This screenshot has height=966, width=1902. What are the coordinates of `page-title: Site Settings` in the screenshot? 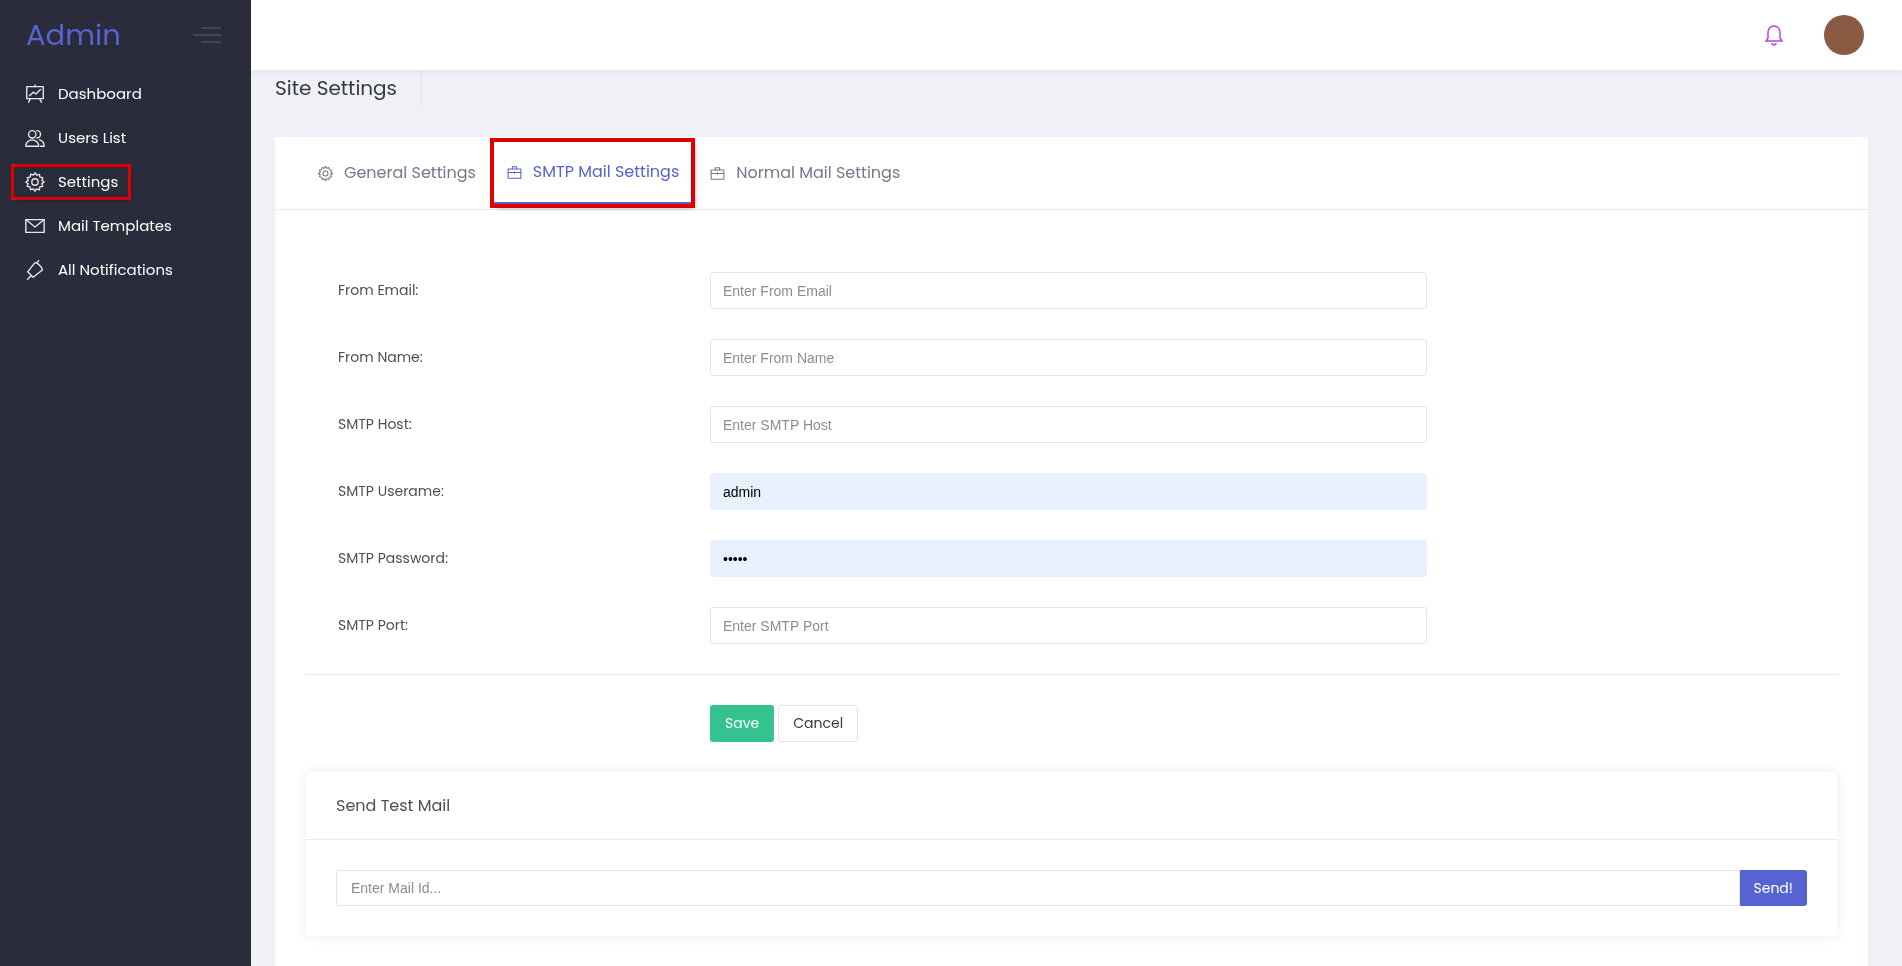 It's located at (349, 88).